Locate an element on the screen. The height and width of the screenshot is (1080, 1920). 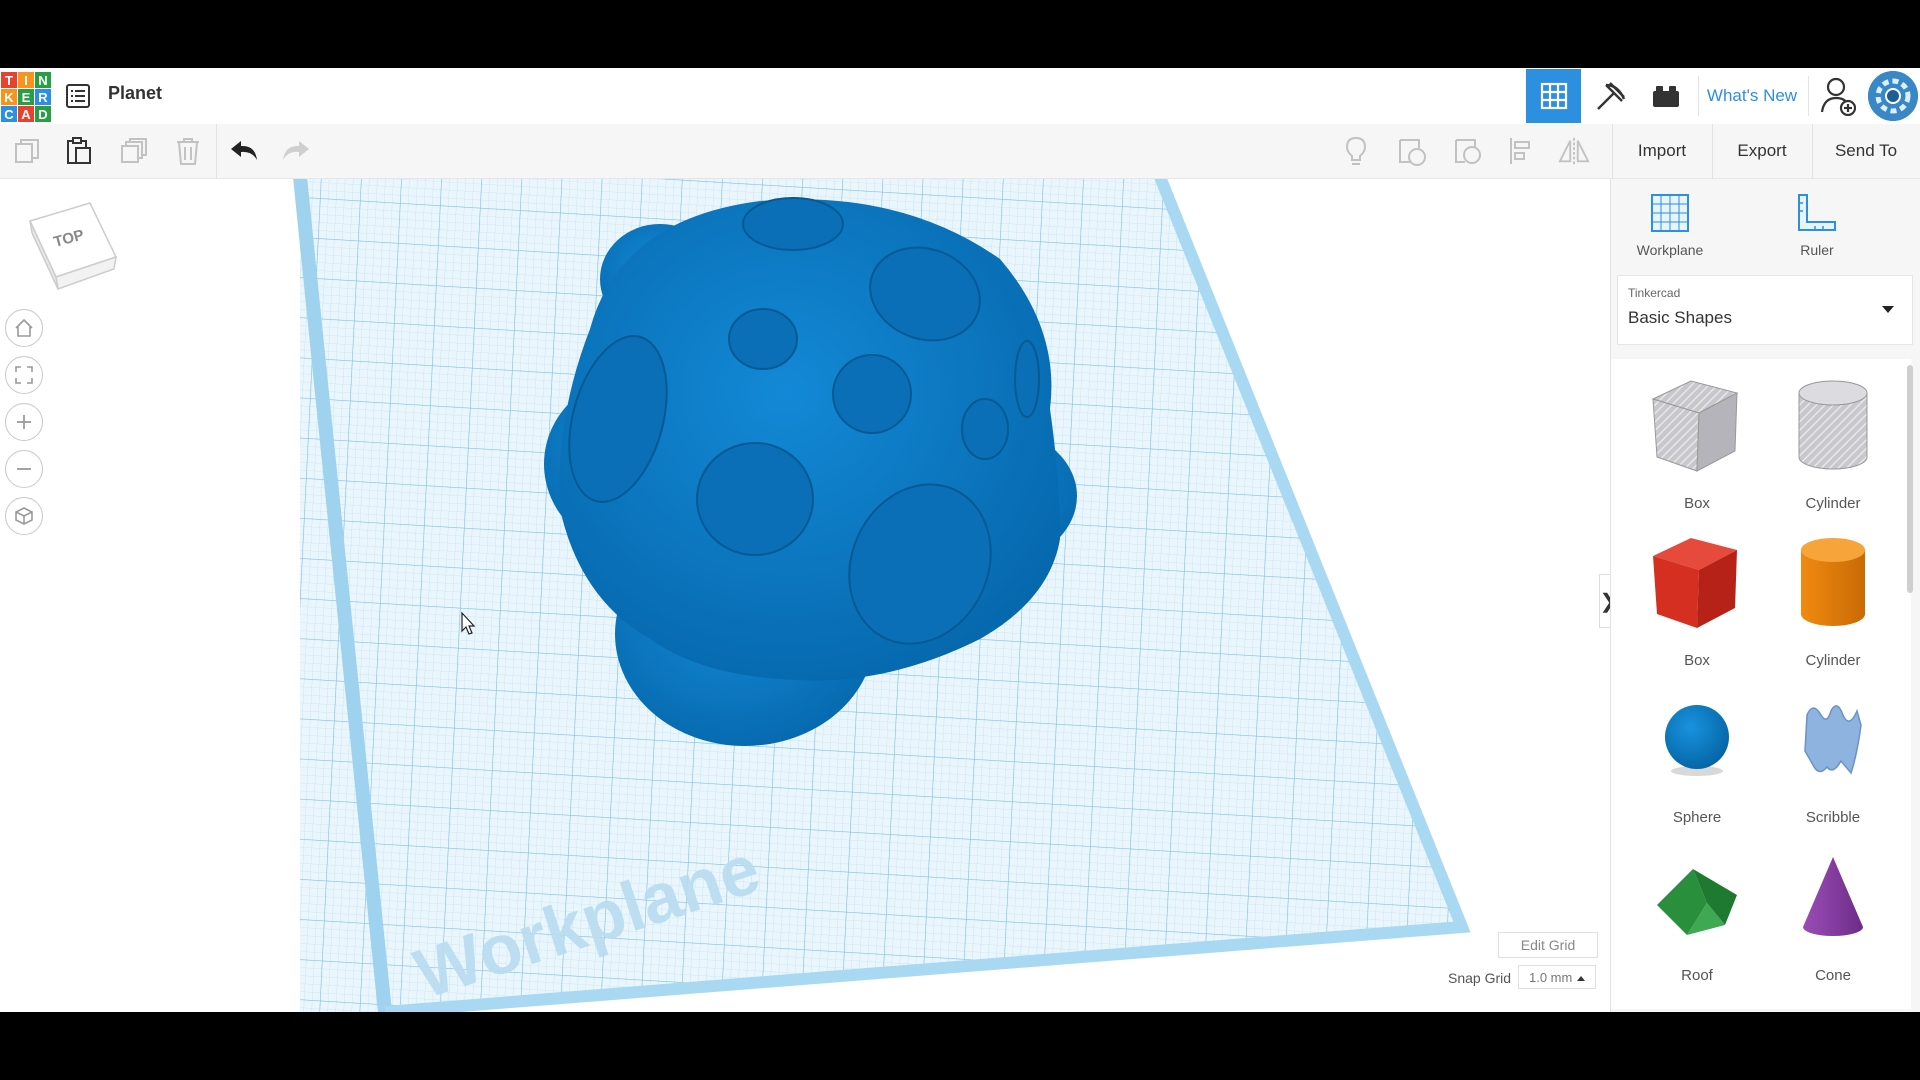
logo-letter: C is located at coordinates (9, 114).